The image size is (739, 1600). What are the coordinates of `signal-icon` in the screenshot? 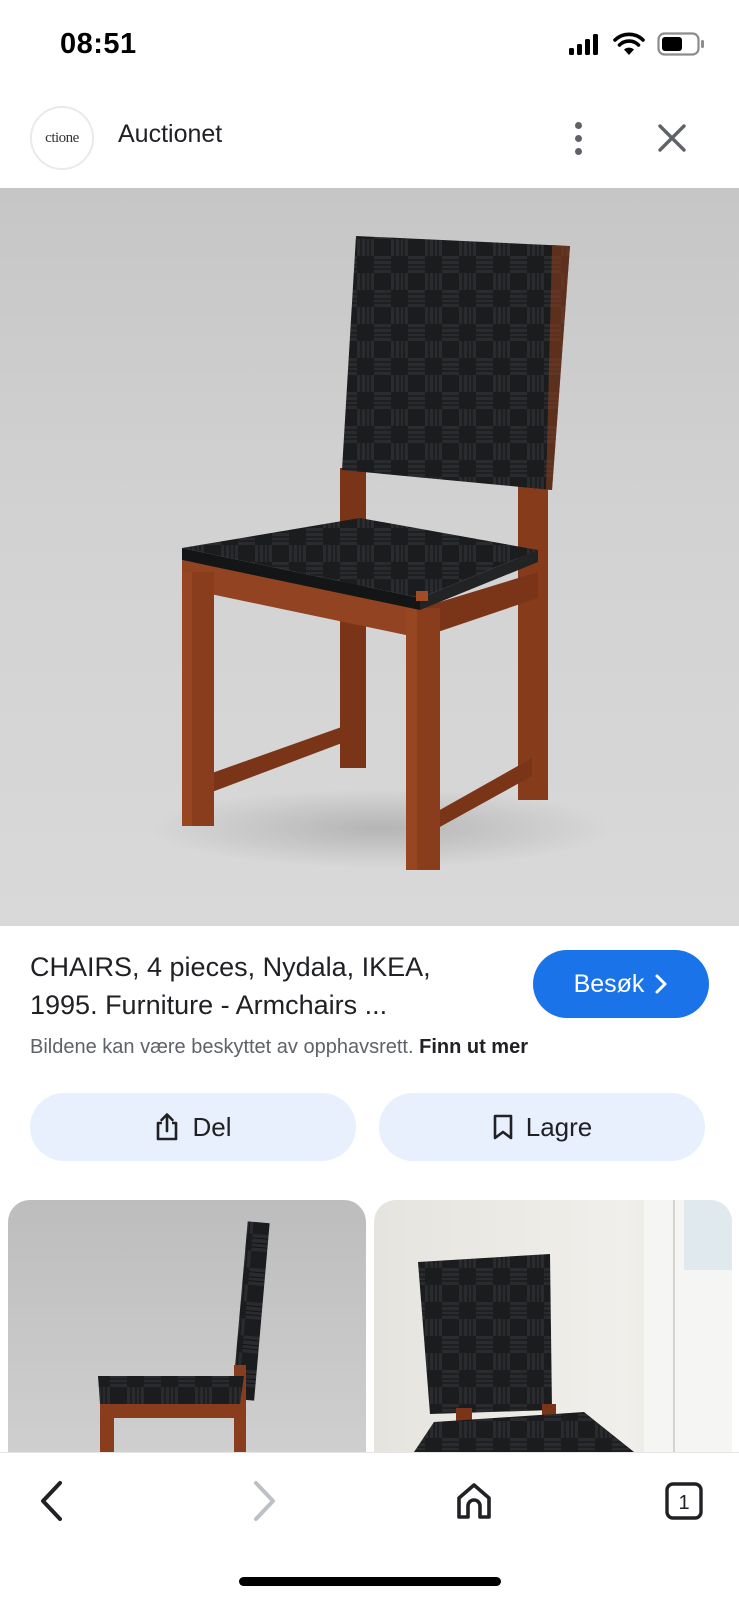 It's located at (583, 44).